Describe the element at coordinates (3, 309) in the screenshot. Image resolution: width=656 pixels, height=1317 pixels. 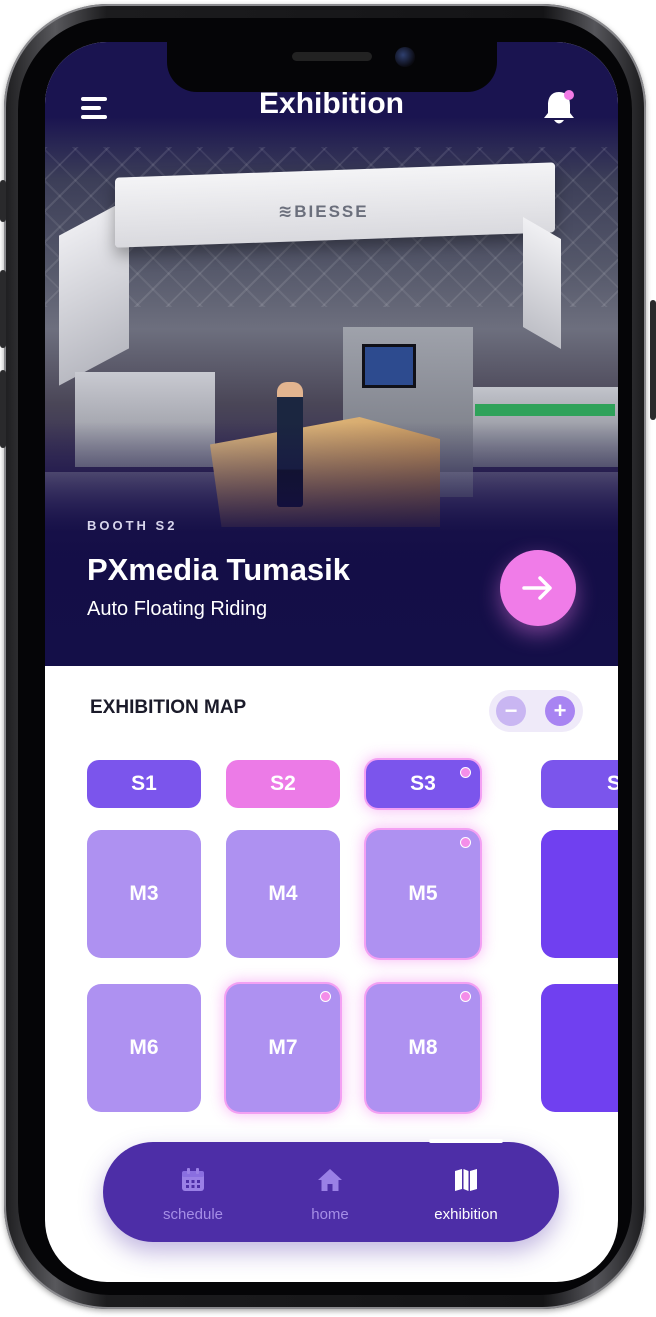
I see `side-button-volume-up` at that location.